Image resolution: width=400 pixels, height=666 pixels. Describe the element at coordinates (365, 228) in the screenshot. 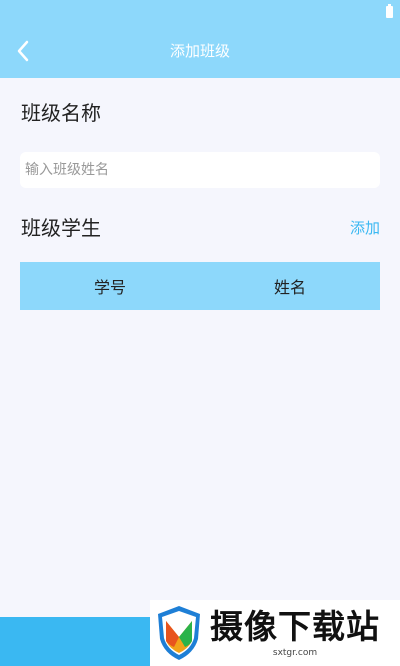

I see `add-student-button: 添加` at that location.